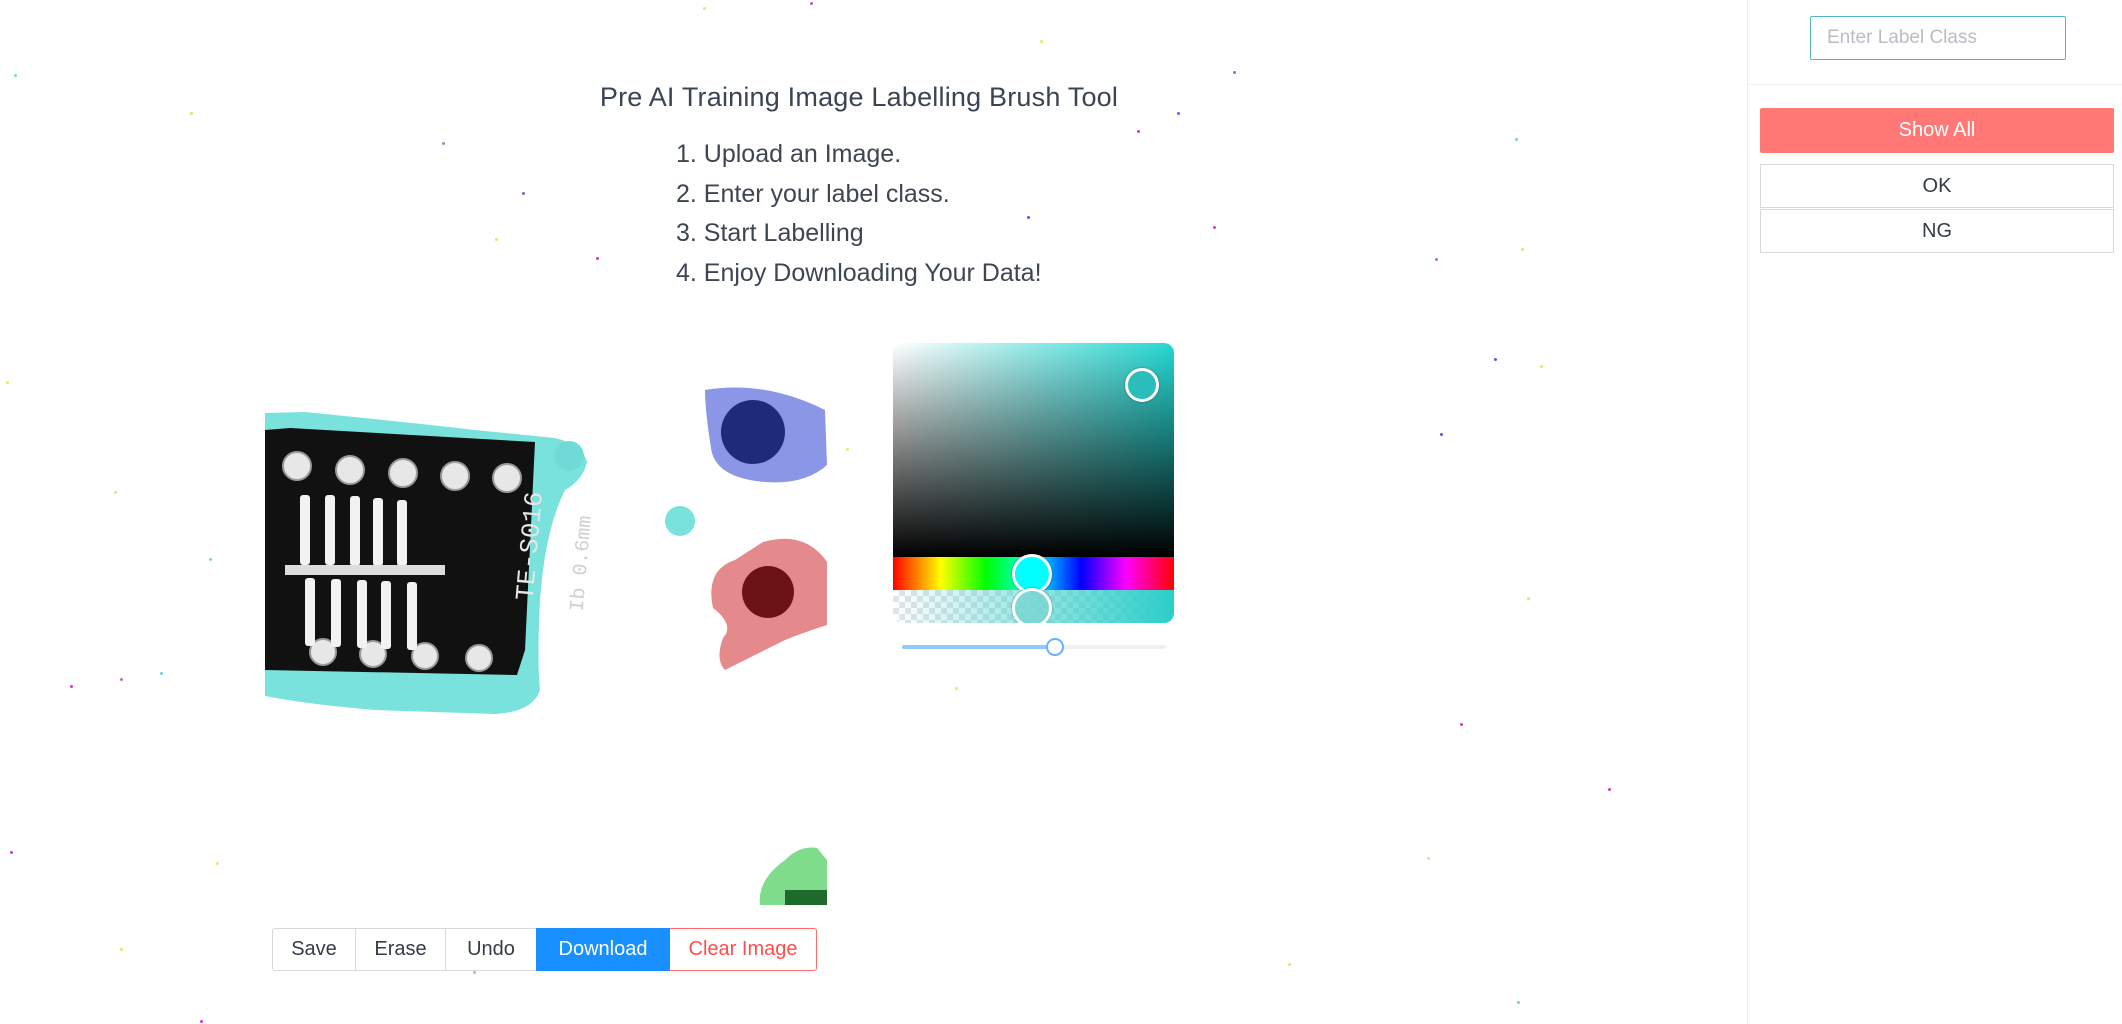 The image size is (2122, 1024). What do you see at coordinates (743, 949) in the screenshot?
I see `clear-image-button: Clear Image` at bounding box center [743, 949].